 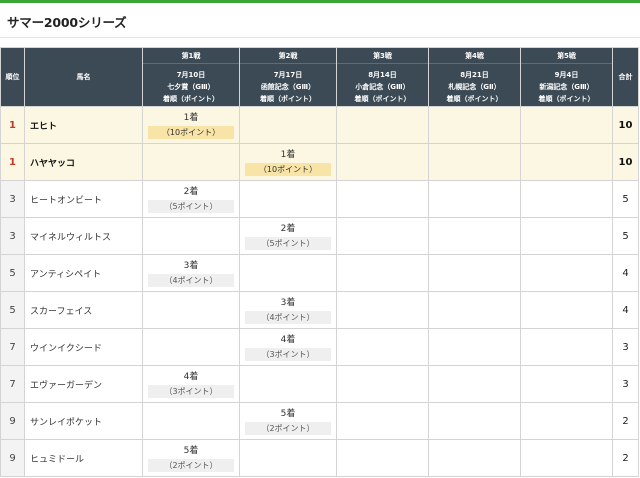 I want to click on table-row: 3 マイネルウィルトス 2着 （5ポイント） 5, so click(x=319, y=236).